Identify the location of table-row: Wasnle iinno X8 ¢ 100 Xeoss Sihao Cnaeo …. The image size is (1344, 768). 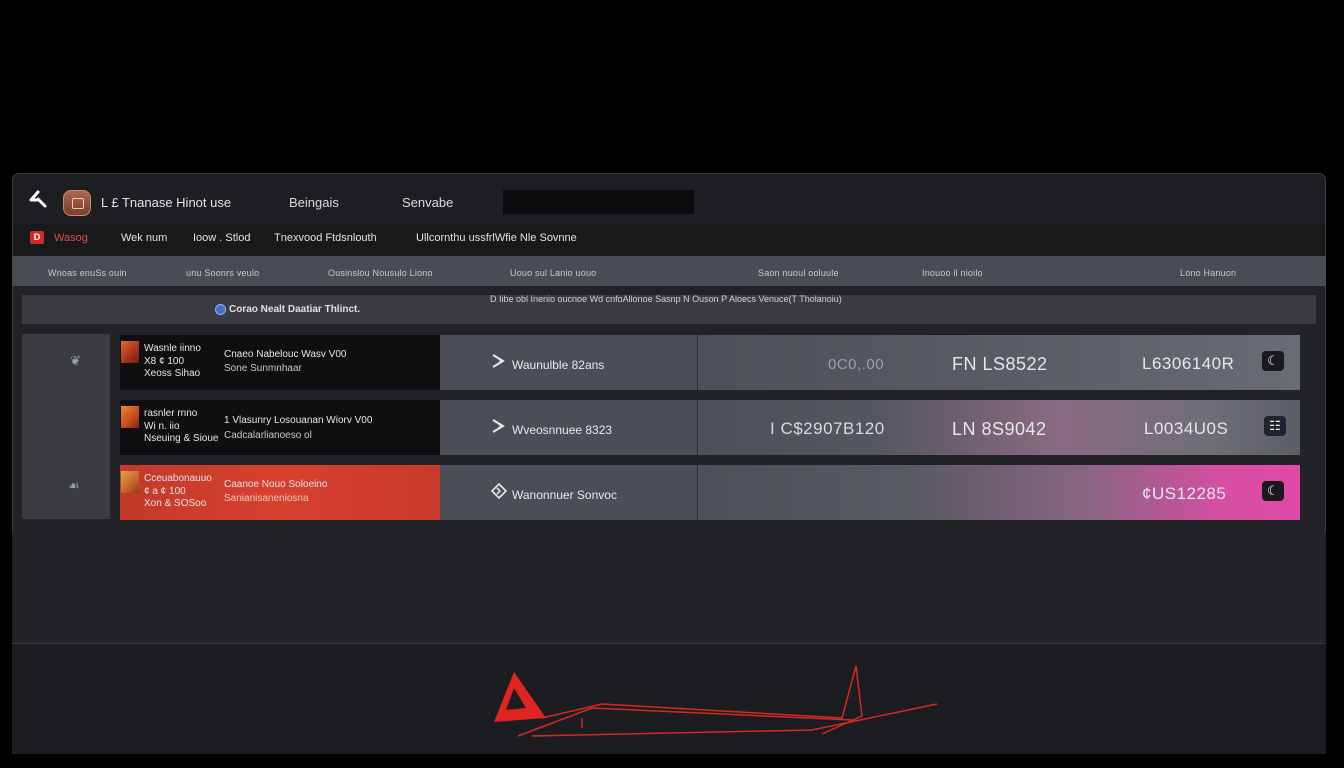
(710, 362).